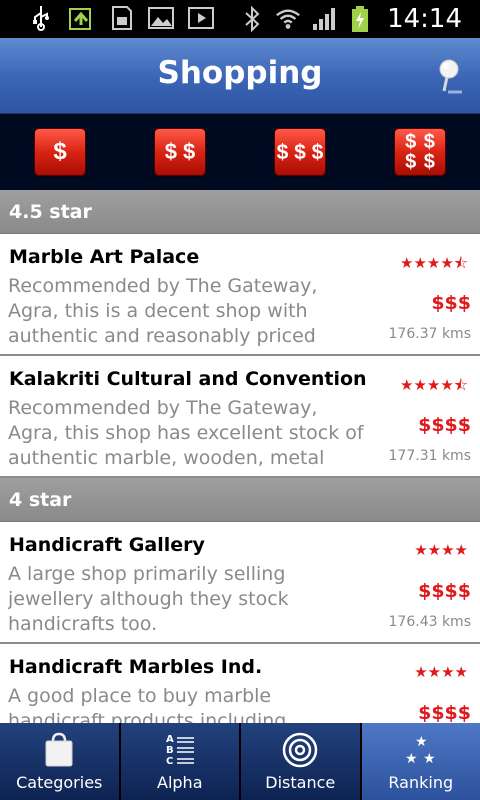  I want to click on page-title: Shopping, so click(240, 73).